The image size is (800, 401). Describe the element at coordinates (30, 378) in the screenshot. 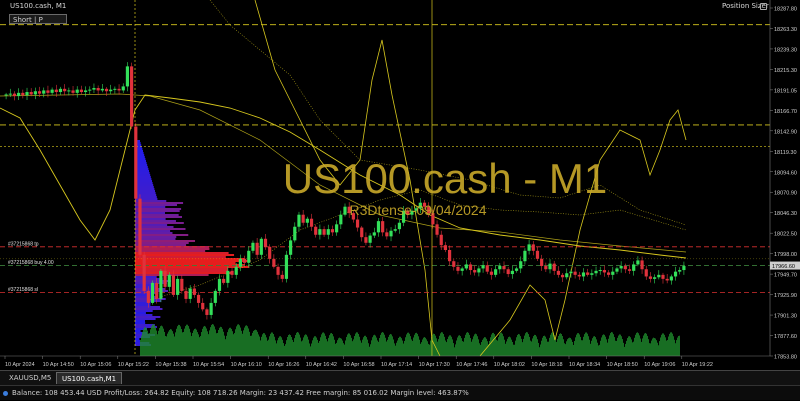

I see `tab-xauusd: XAUUSD,M5` at that location.